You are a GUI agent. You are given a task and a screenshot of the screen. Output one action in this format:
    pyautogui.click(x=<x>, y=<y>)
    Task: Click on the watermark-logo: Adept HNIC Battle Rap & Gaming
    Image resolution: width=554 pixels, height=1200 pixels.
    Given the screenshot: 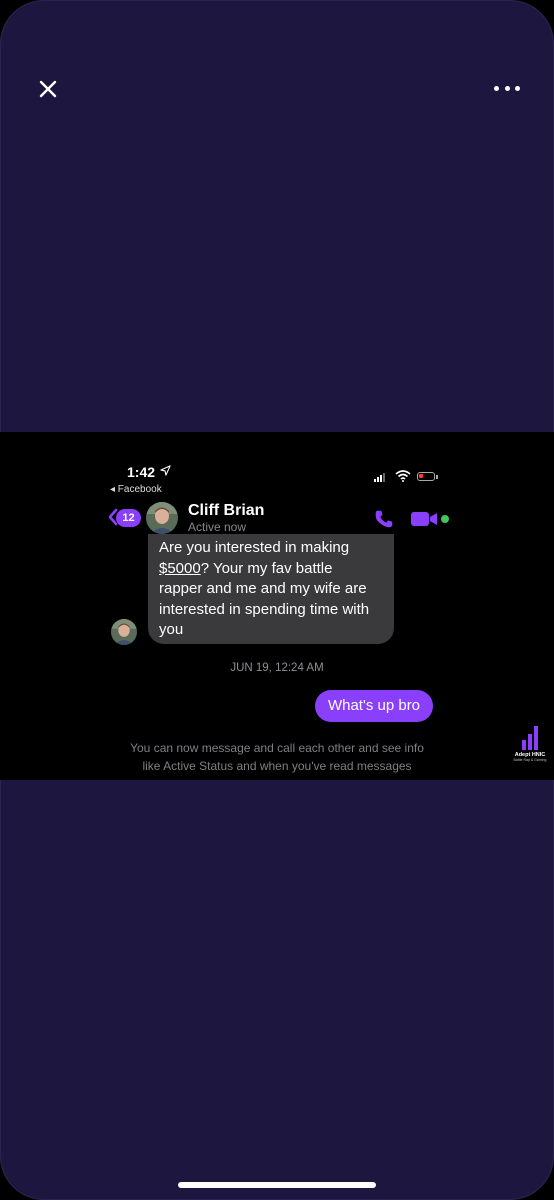 What is the action you would take?
    pyautogui.click(x=530, y=749)
    